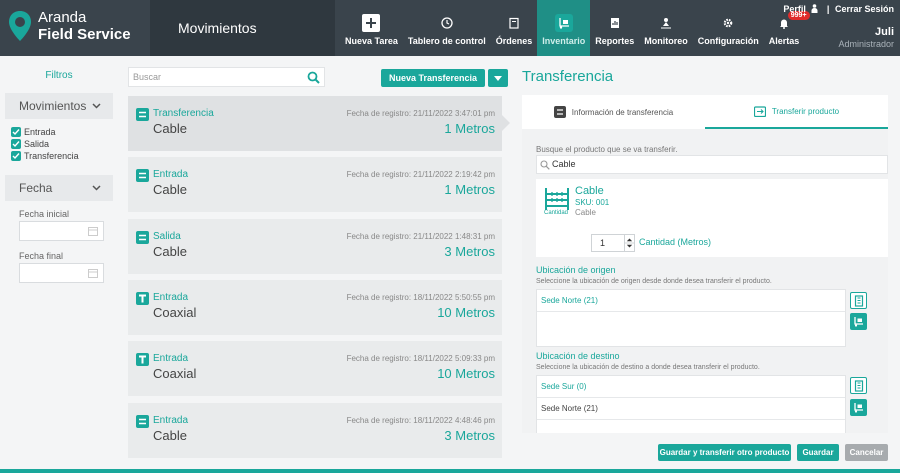  I want to click on product-search-hint: Busque el producto que se va transferir., so click(607, 149).